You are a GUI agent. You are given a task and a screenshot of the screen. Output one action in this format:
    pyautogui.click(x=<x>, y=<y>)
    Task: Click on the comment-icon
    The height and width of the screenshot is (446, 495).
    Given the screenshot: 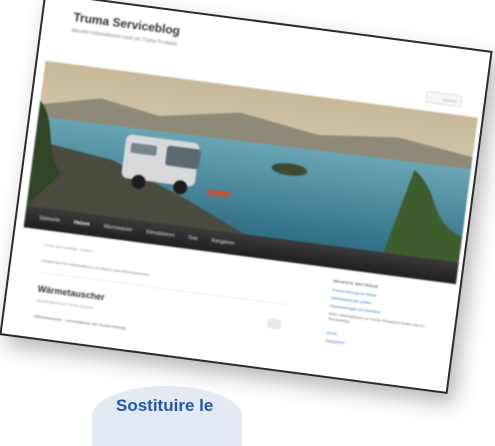 What is the action you would take?
    pyautogui.click(x=274, y=323)
    